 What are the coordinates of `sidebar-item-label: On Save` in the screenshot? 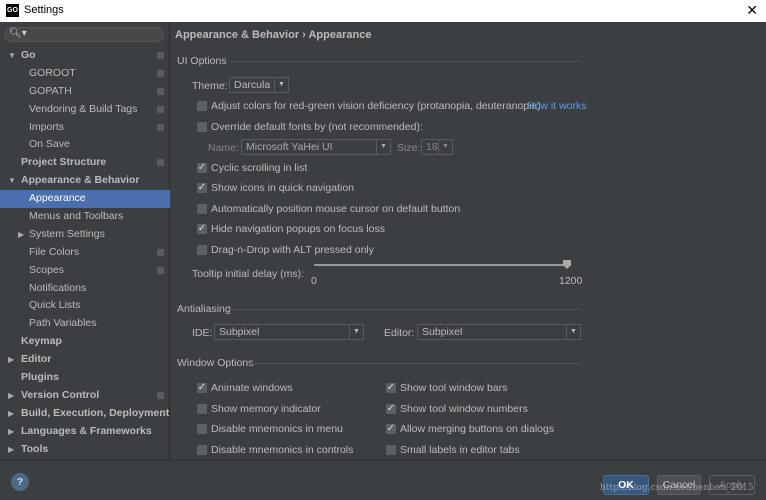 It's located at (49, 144).